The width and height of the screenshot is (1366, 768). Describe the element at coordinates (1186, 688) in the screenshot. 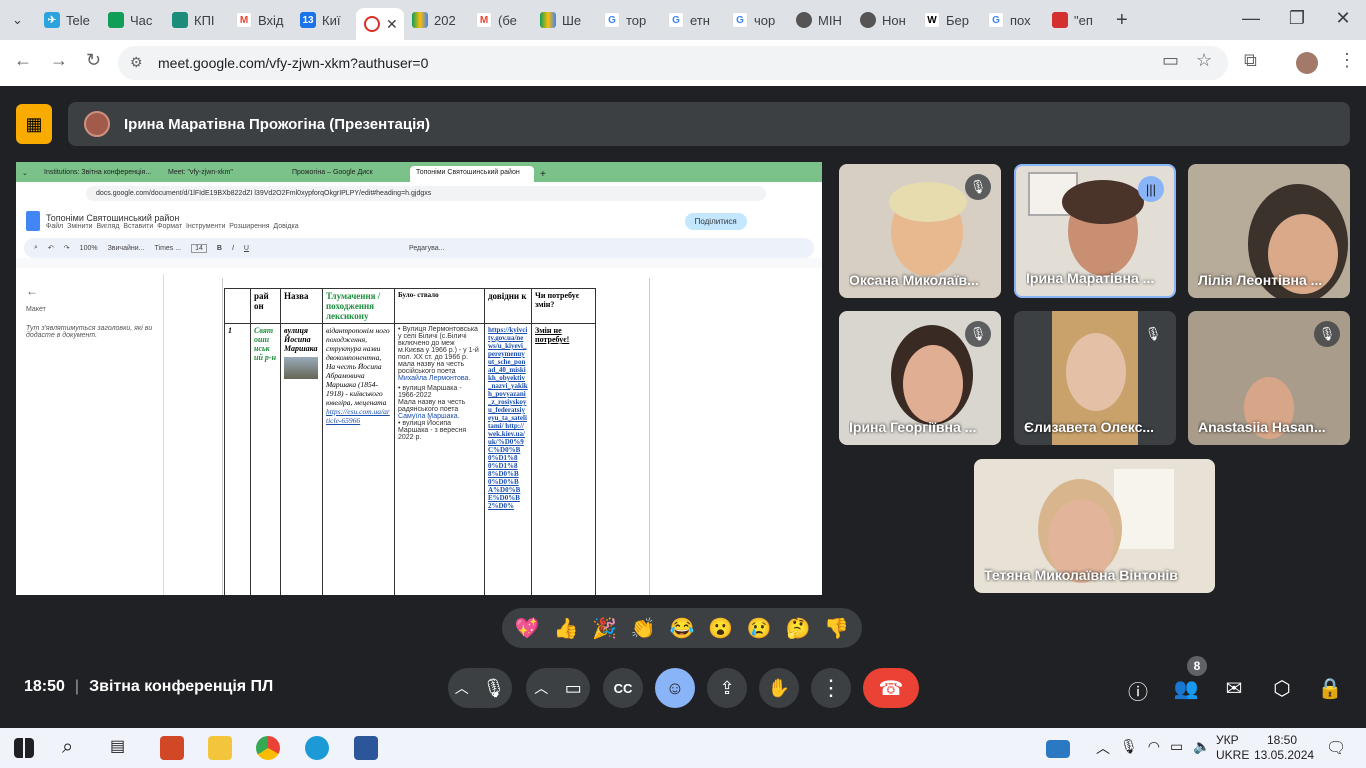

I see `people-icon: 👥` at that location.